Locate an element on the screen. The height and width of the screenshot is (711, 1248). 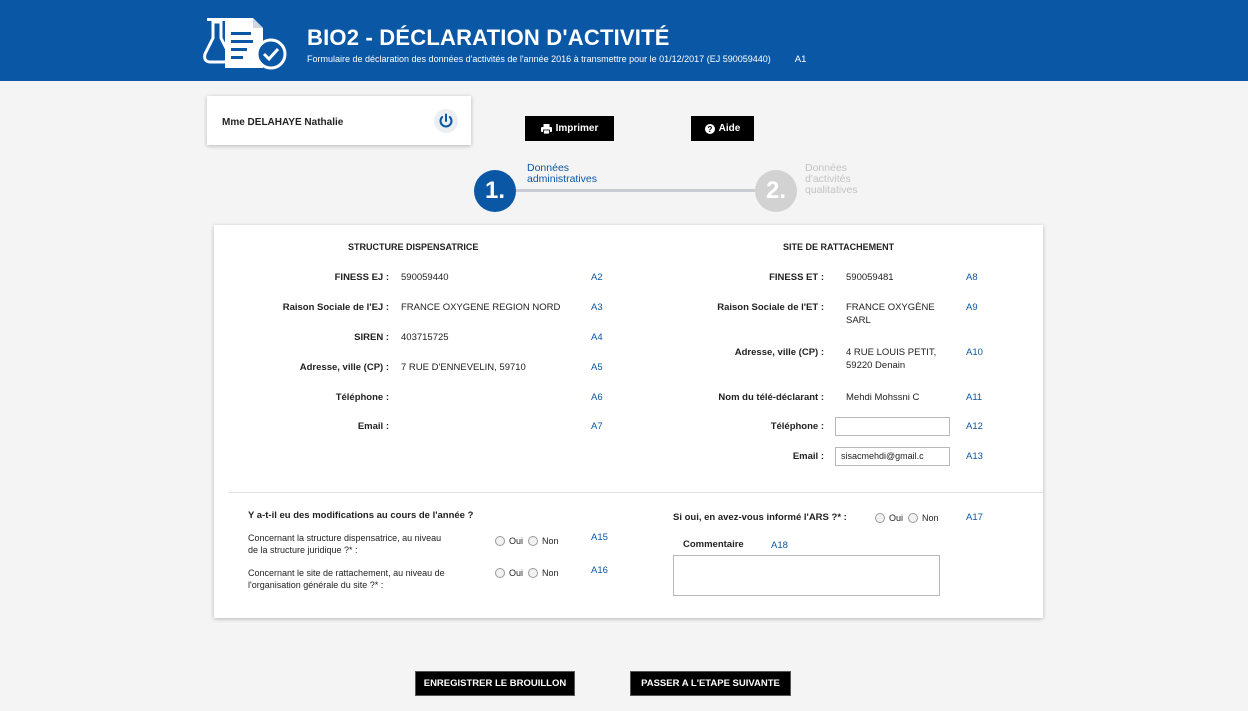
finess-et-value: 590059481 is located at coordinates (870, 277).